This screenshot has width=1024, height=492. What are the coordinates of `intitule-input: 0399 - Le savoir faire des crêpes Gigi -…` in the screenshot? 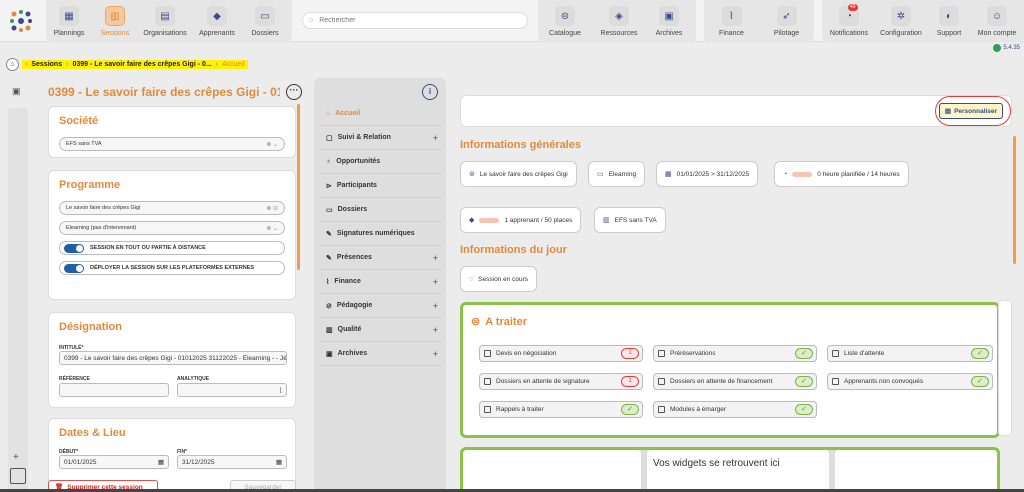 It's located at (173, 358).